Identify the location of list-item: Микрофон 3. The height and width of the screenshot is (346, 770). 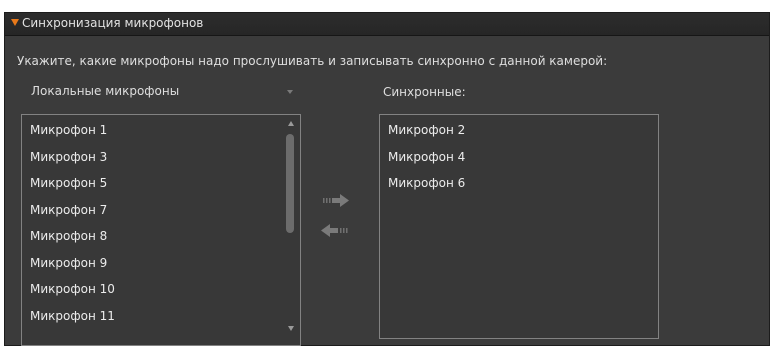
(68, 157).